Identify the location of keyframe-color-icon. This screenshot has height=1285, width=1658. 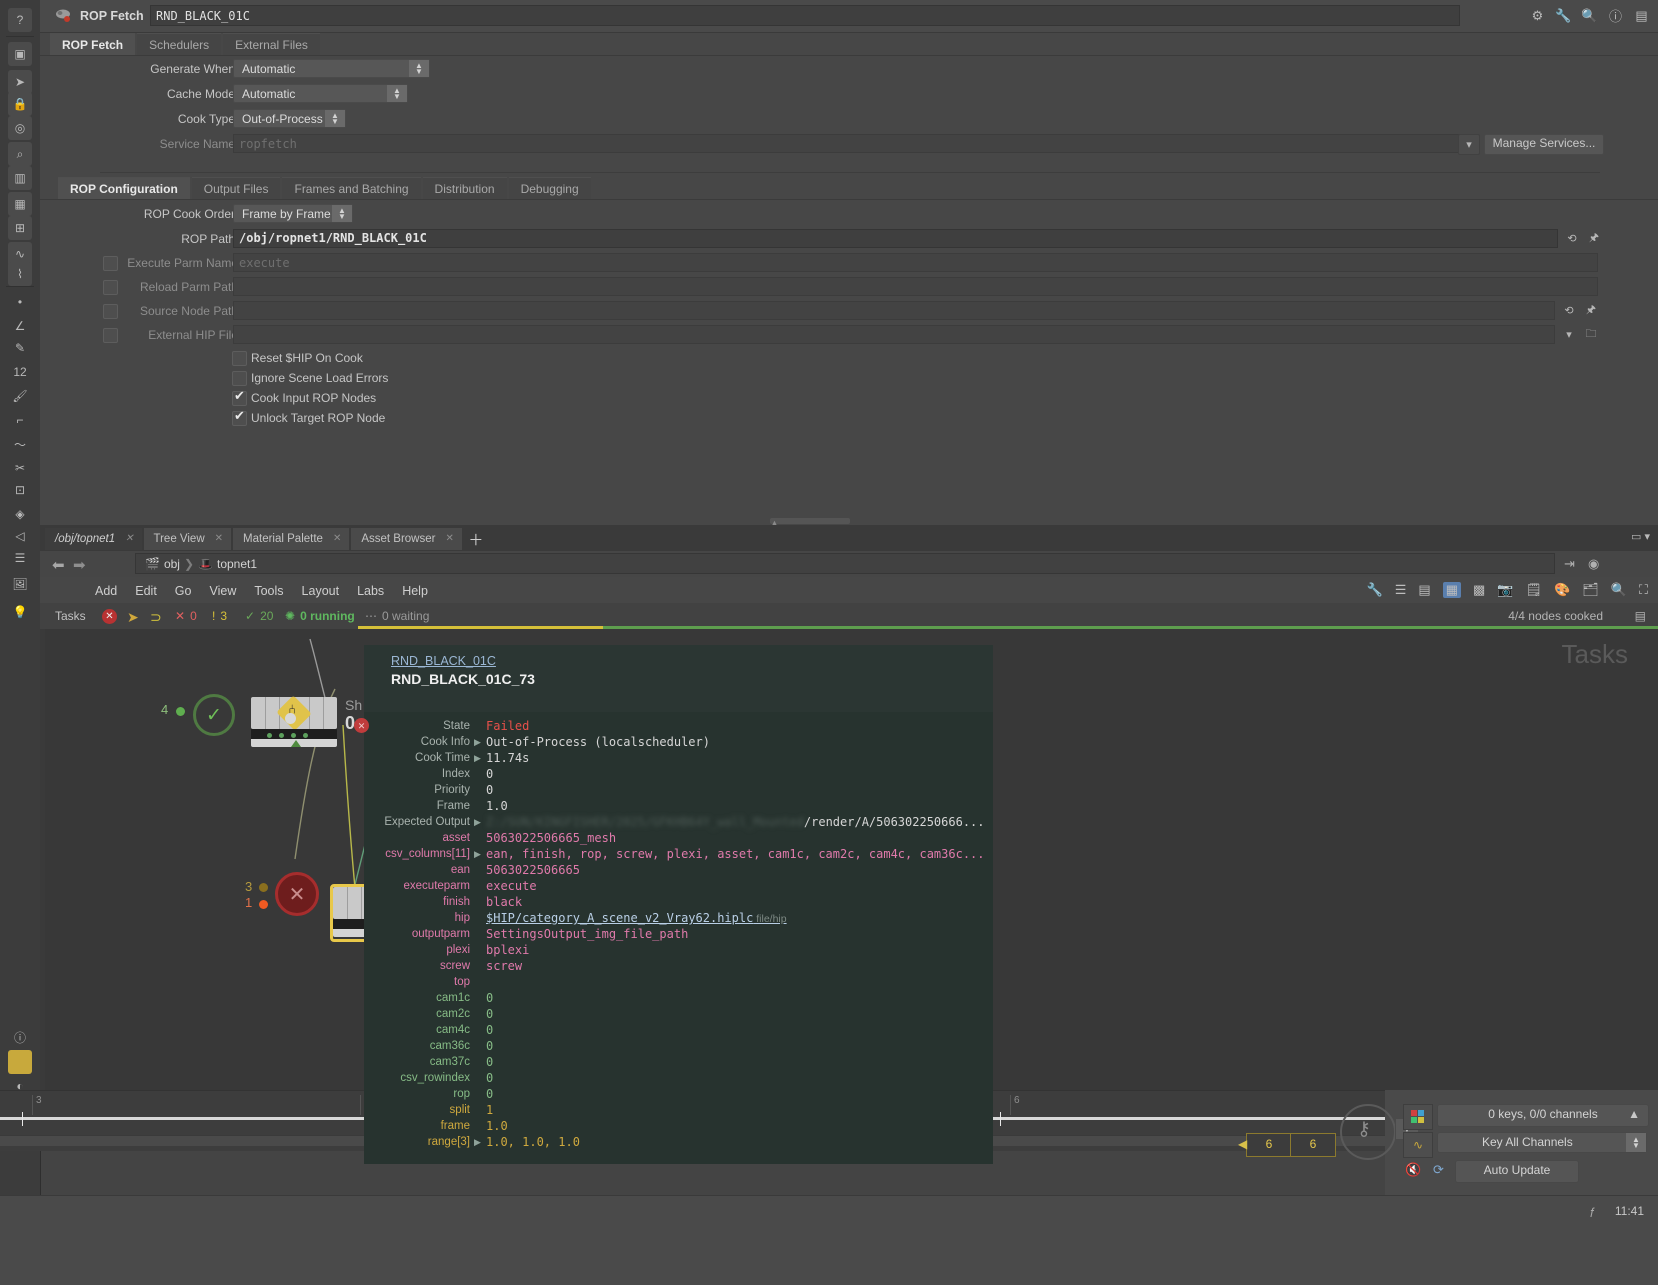
(1418, 1117).